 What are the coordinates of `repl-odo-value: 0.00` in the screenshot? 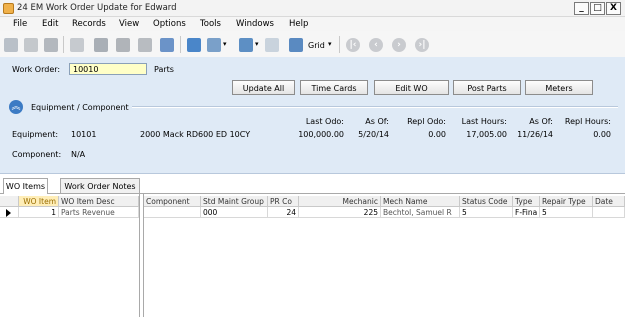 It's located at (437, 134).